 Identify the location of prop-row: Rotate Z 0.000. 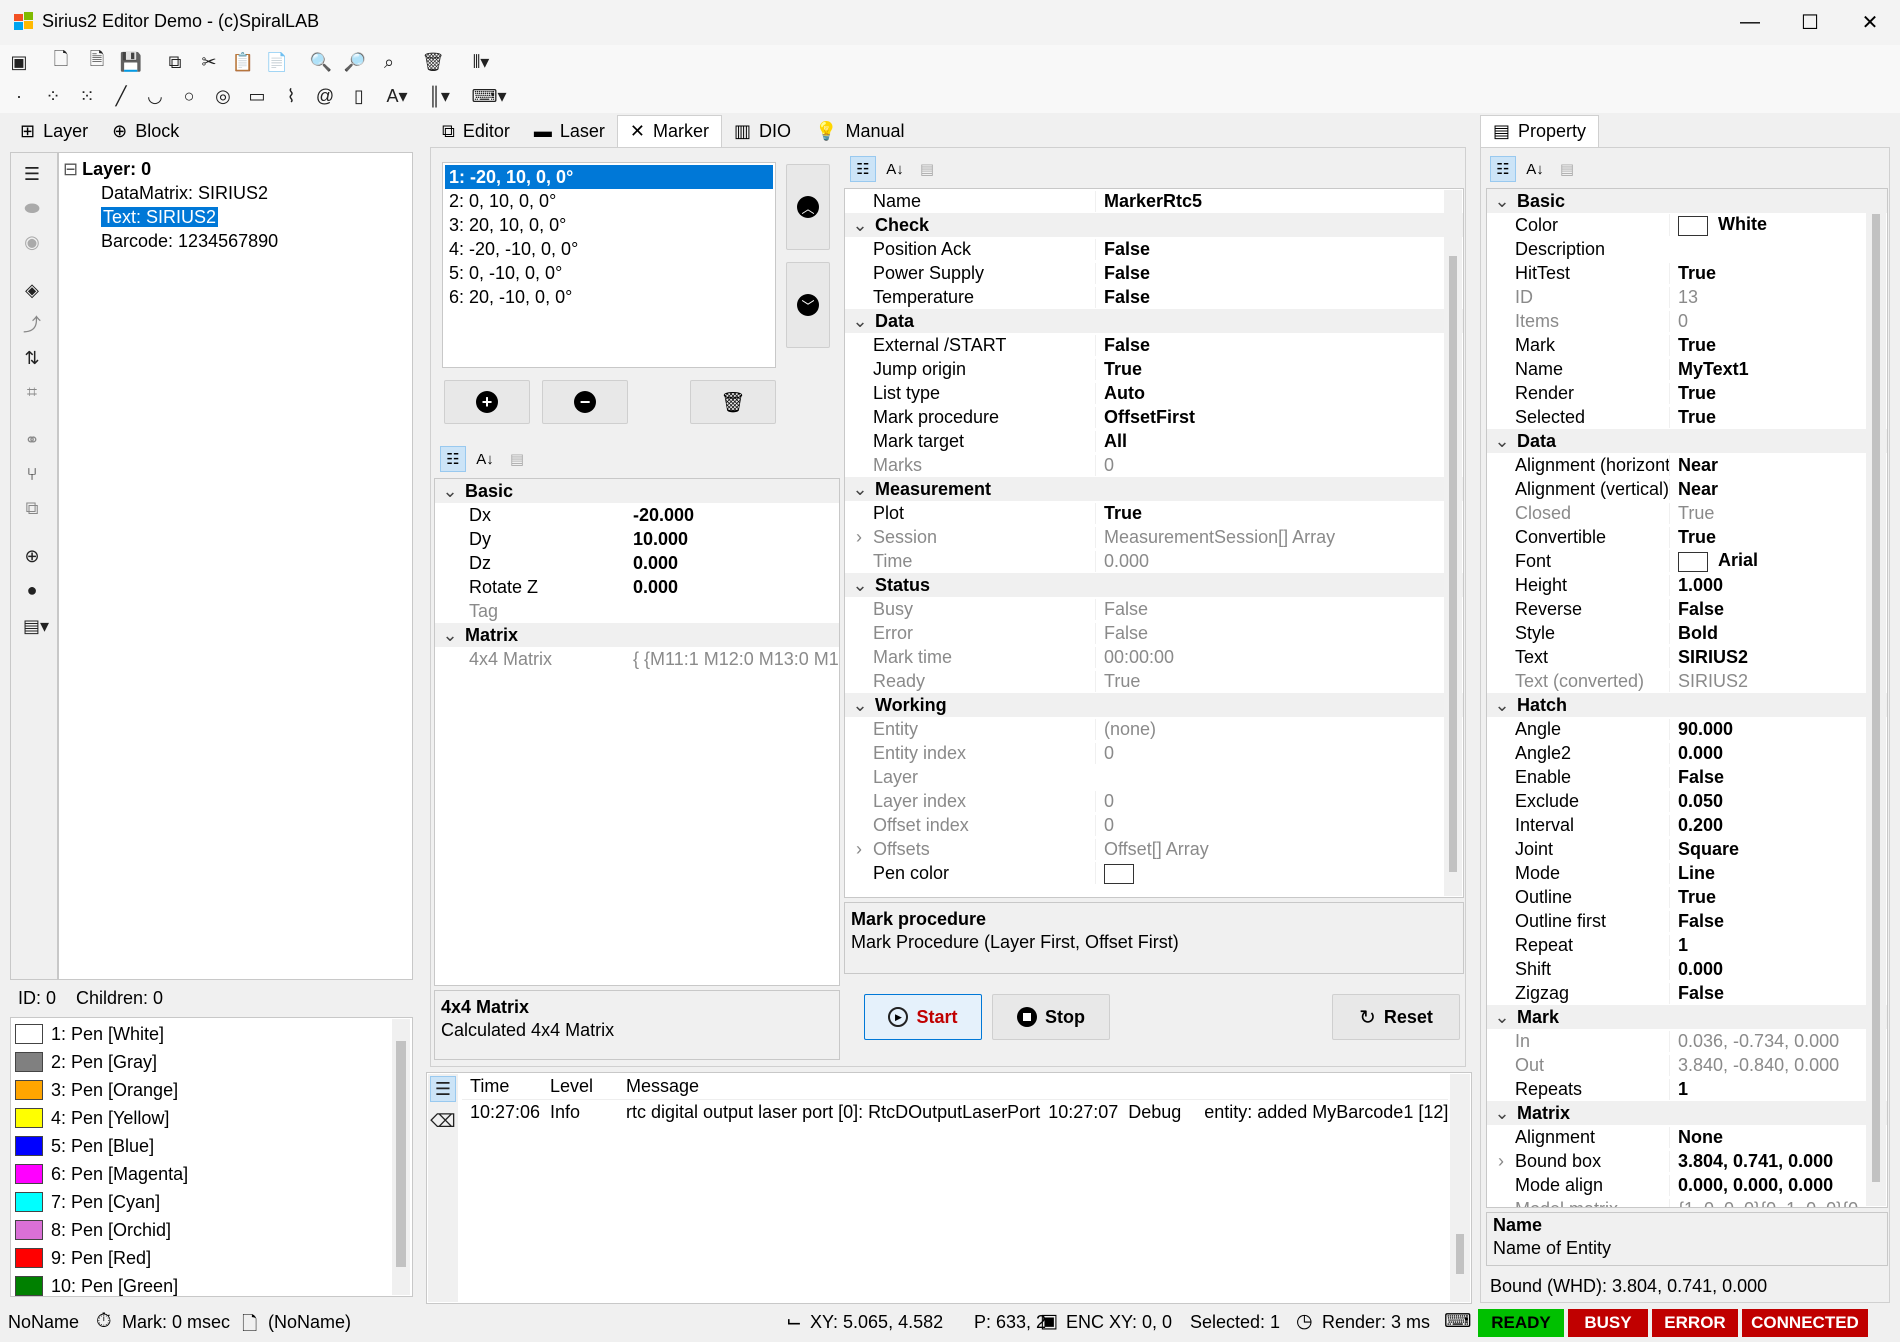
(637, 587).